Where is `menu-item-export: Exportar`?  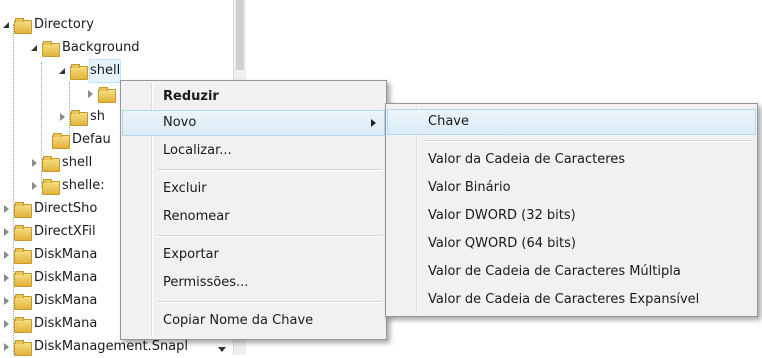
menu-item-export: Exportar is located at coordinates (253, 255).